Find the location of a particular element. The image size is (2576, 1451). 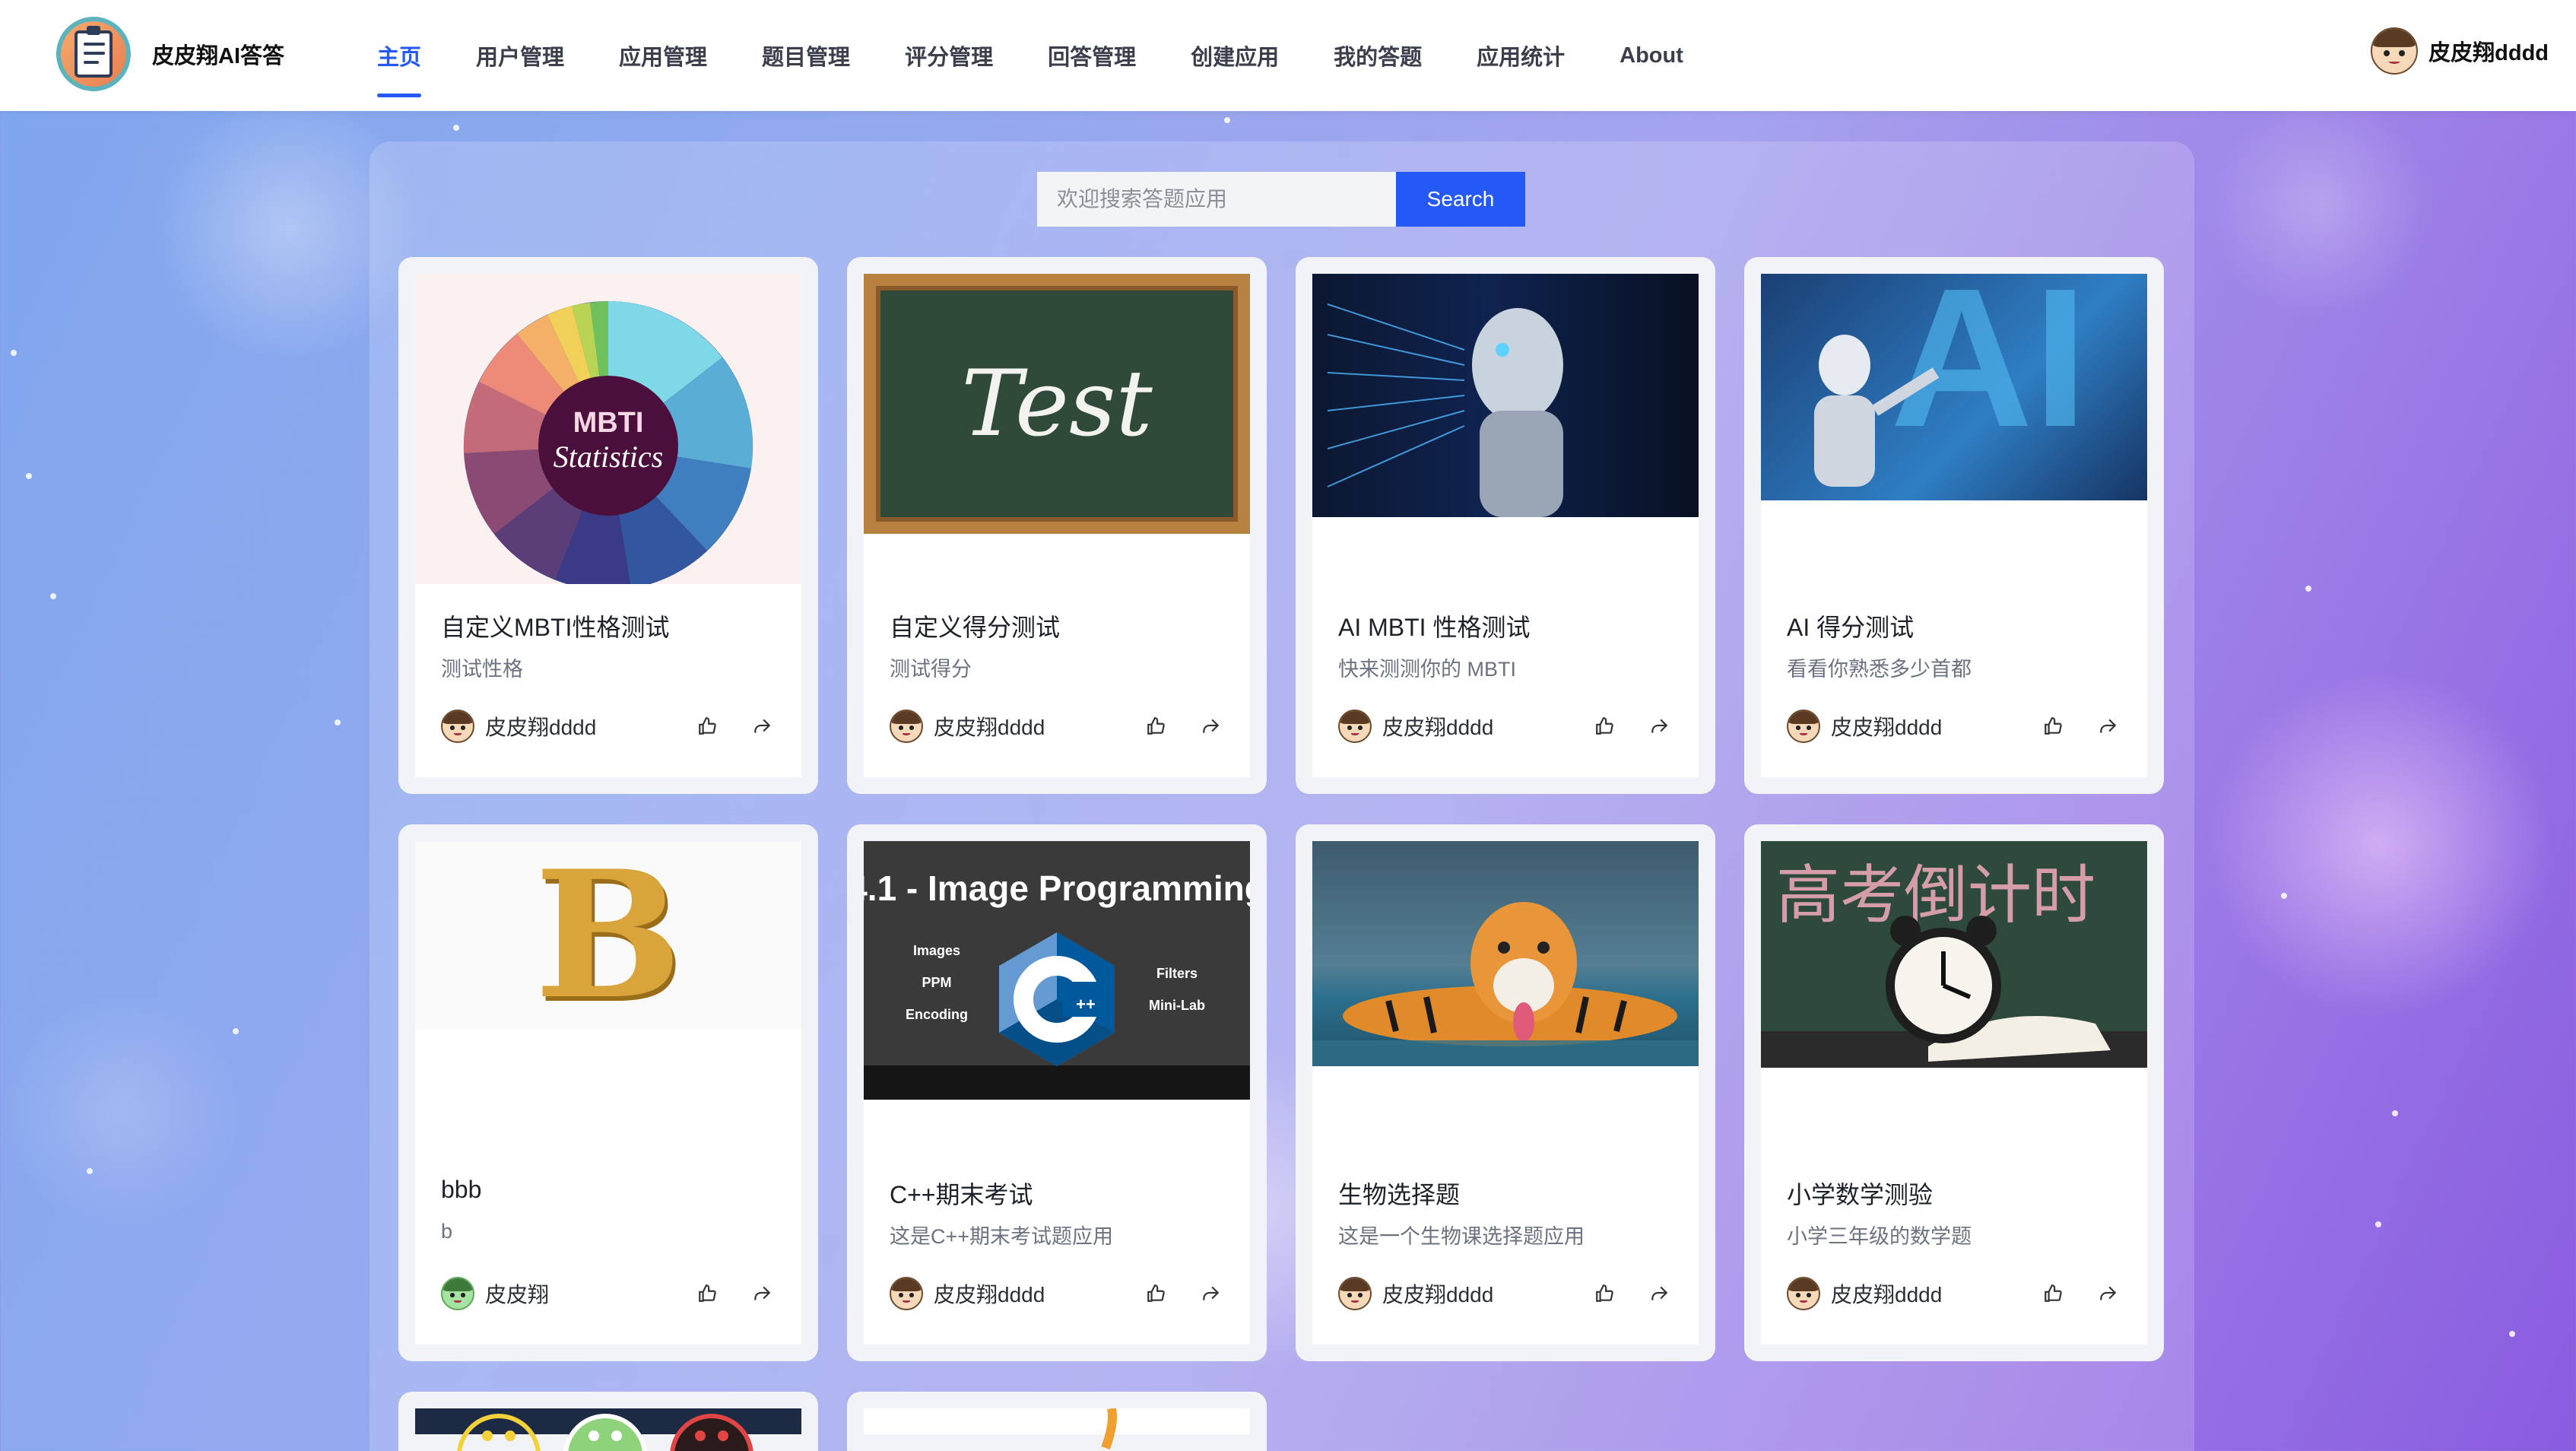

nav-item-user-management: 用户管理 is located at coordinates (521, 55).